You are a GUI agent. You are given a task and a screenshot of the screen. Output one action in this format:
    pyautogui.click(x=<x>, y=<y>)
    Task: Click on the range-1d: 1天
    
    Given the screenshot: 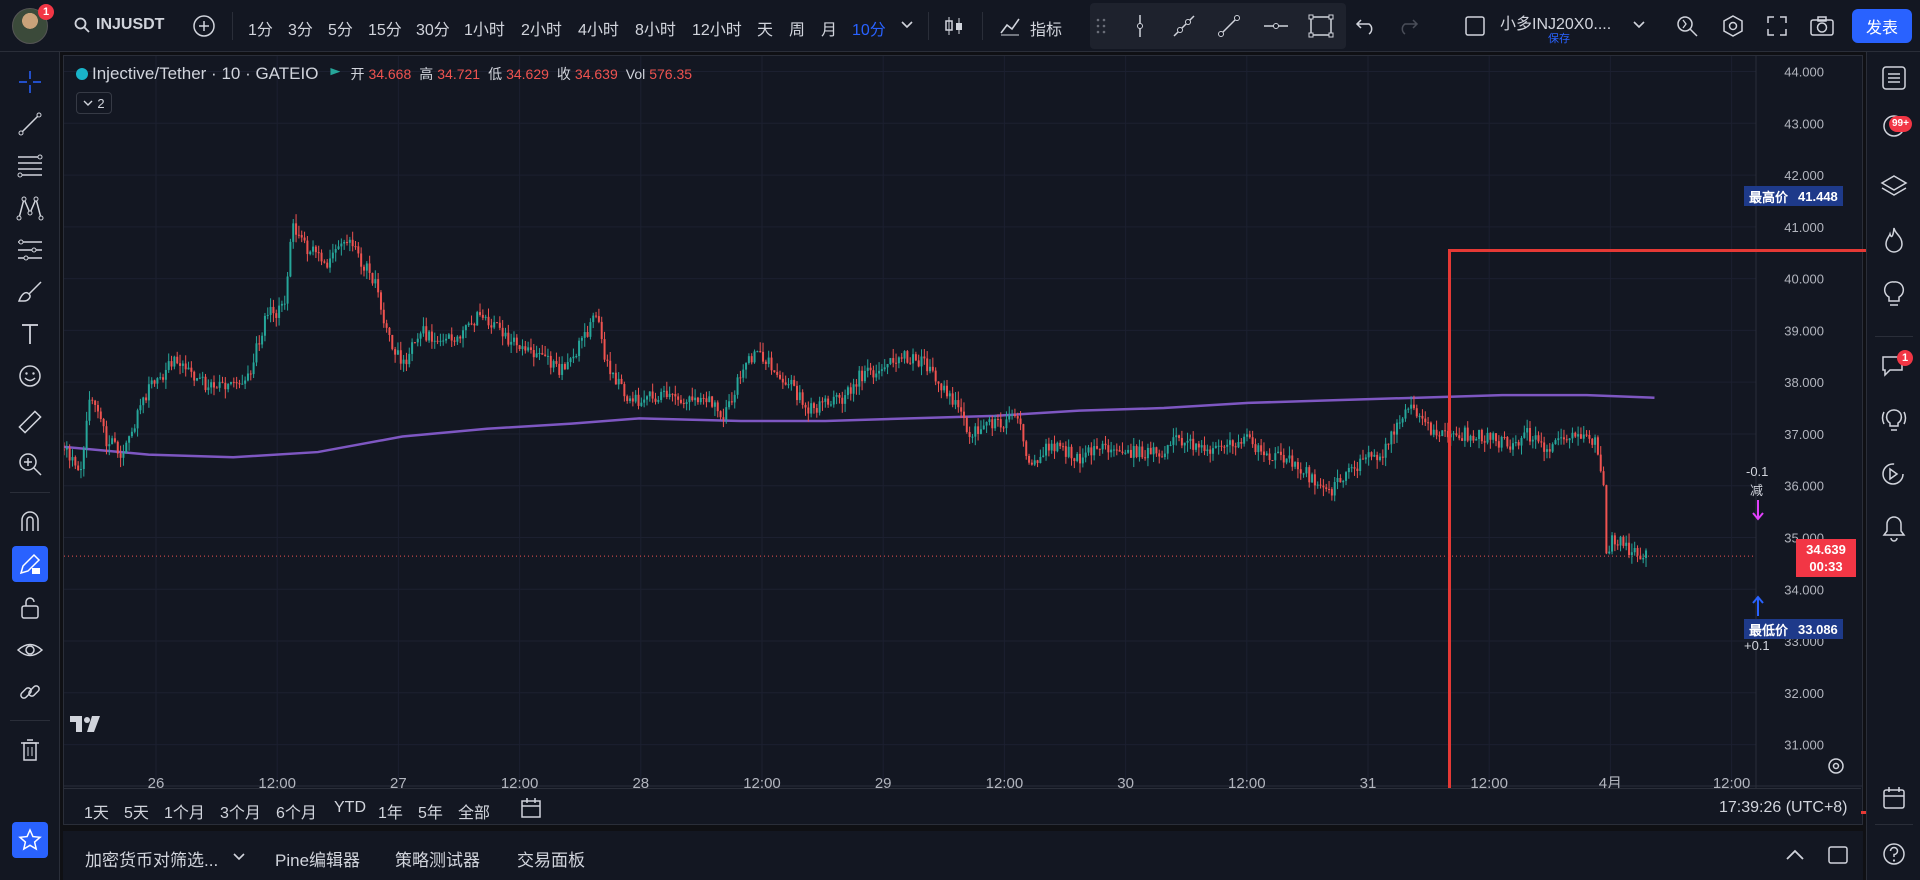 What is the action you would take?
    pyautogui.click(x=96, y=811)
    